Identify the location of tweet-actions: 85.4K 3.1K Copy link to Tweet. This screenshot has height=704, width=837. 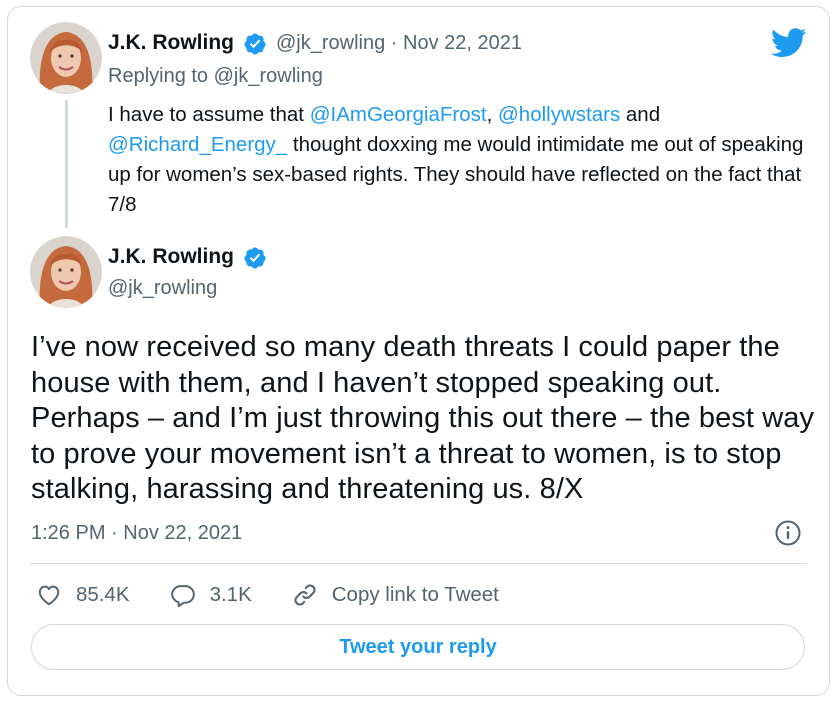
(287, 595).